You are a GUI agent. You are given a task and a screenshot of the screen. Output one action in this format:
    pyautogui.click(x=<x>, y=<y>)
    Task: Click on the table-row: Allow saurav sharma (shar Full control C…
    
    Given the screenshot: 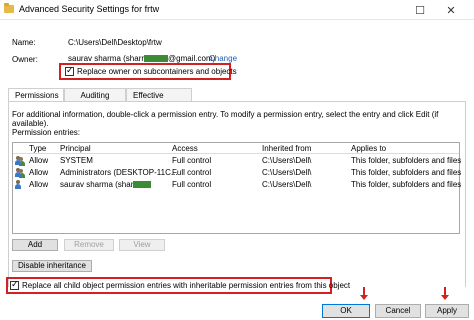 What is the action you would take?
    pyautogui.click(x=237, y=185)
    